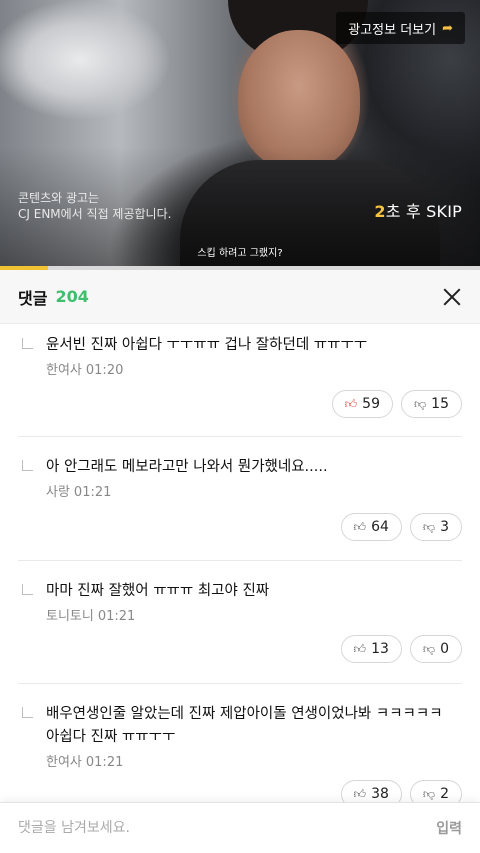  Describe the element at coordinates (380, 649) in the screenshot. I see `like-count: 13` at that location.